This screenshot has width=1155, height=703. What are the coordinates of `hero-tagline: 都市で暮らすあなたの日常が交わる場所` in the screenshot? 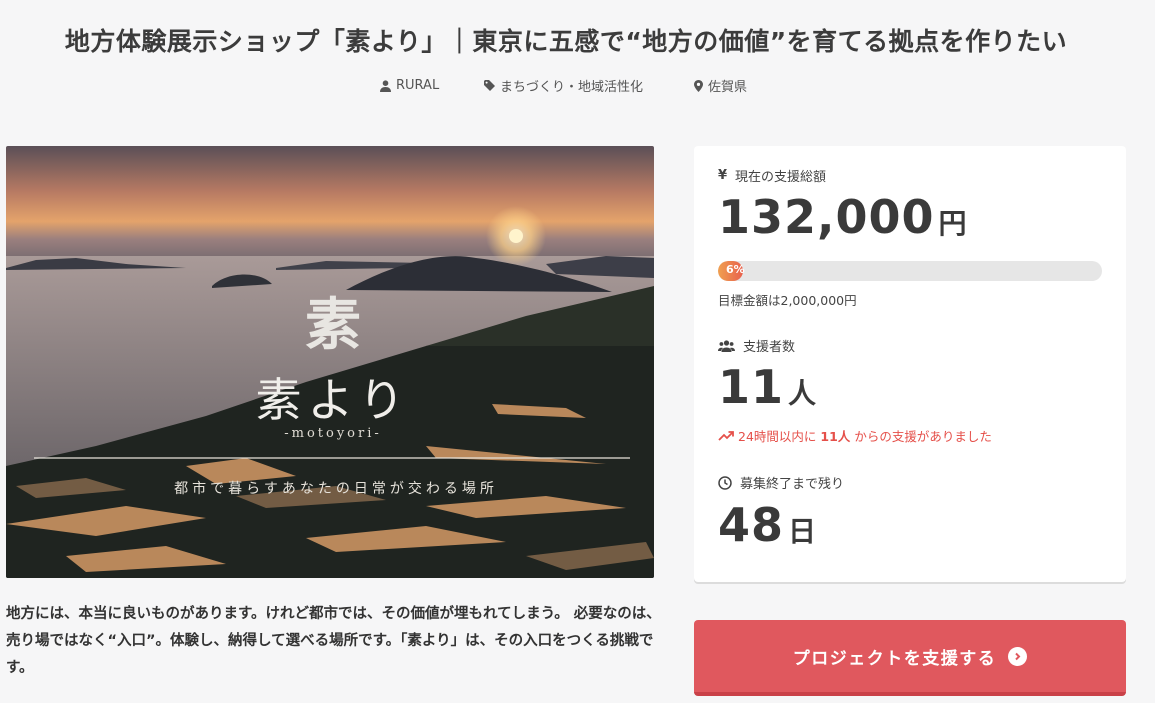 It's located at (336, 488).